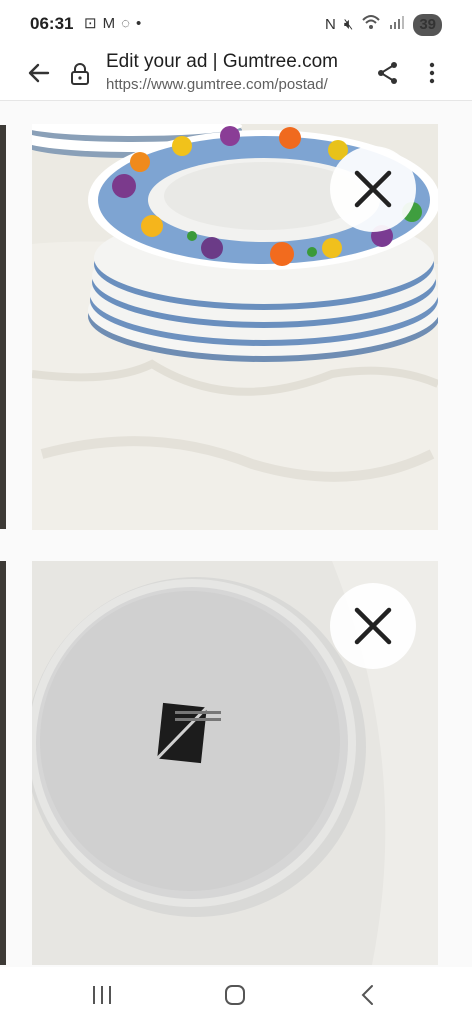 This screenshot has height=1024, width=472. I want to click on back-arrow-icon, so click(39, 73).